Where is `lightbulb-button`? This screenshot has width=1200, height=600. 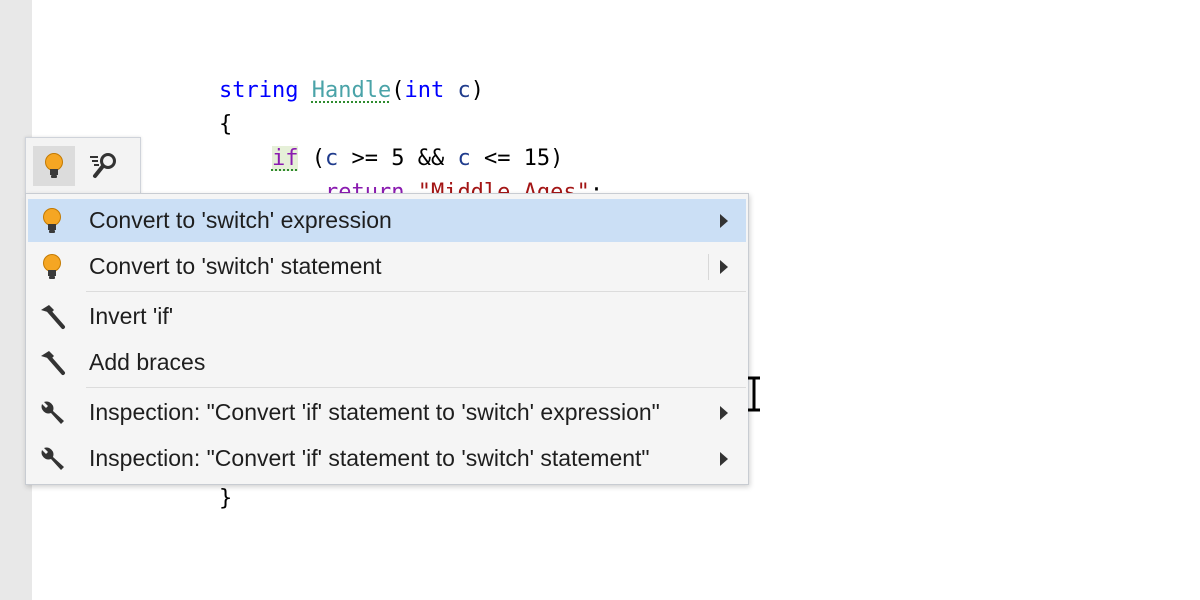
lightbulb-button is located at coordinates (54, 166).